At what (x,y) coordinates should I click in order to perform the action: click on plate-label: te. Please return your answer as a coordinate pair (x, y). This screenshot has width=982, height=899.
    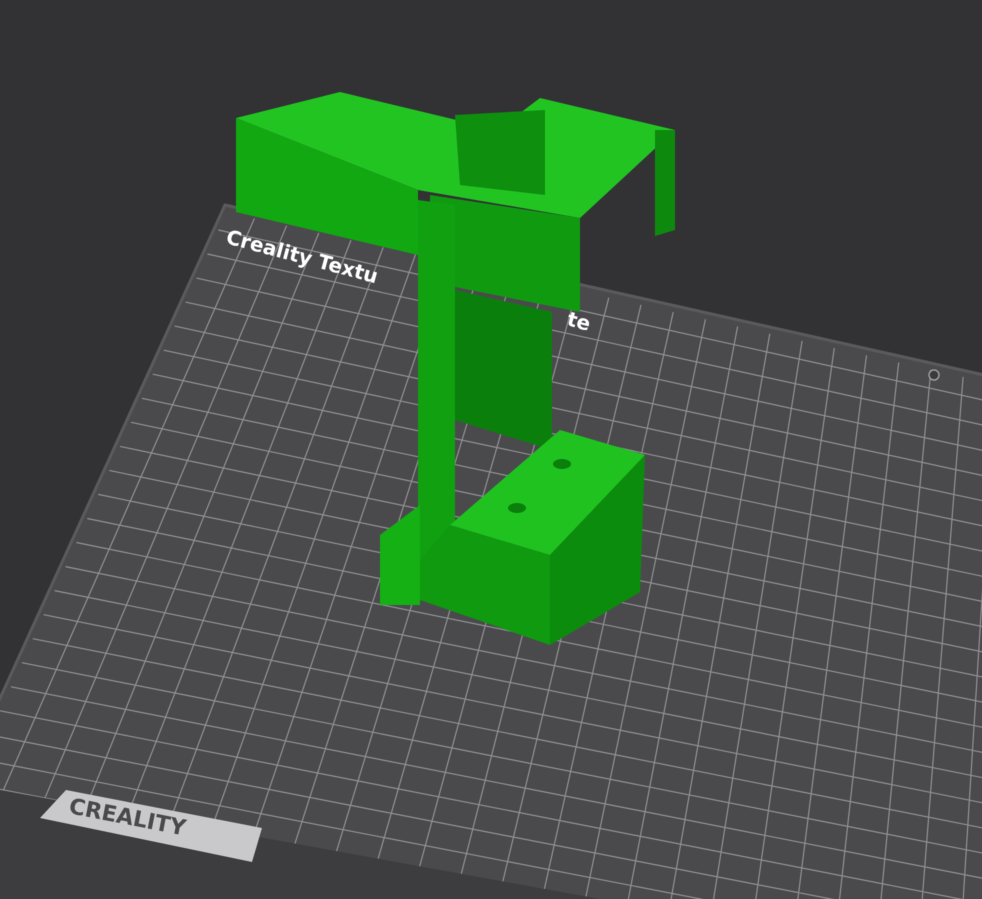
    Looking at the image, I should click on (579, 321).